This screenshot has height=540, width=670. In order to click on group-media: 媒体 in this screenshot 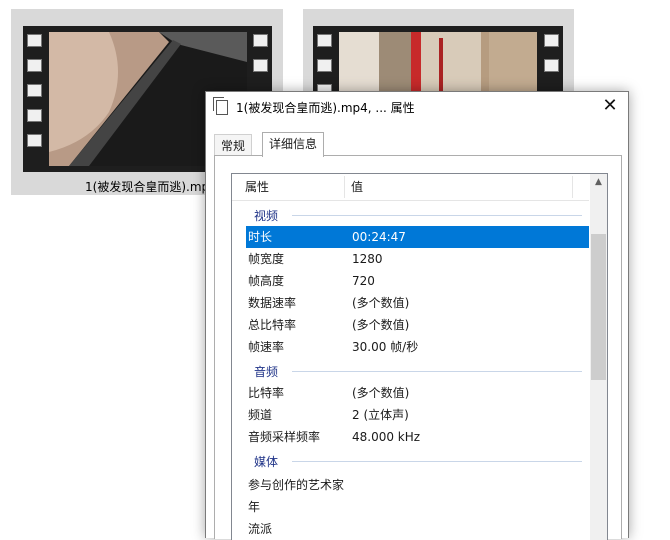, I will do `click(410, 461)`.